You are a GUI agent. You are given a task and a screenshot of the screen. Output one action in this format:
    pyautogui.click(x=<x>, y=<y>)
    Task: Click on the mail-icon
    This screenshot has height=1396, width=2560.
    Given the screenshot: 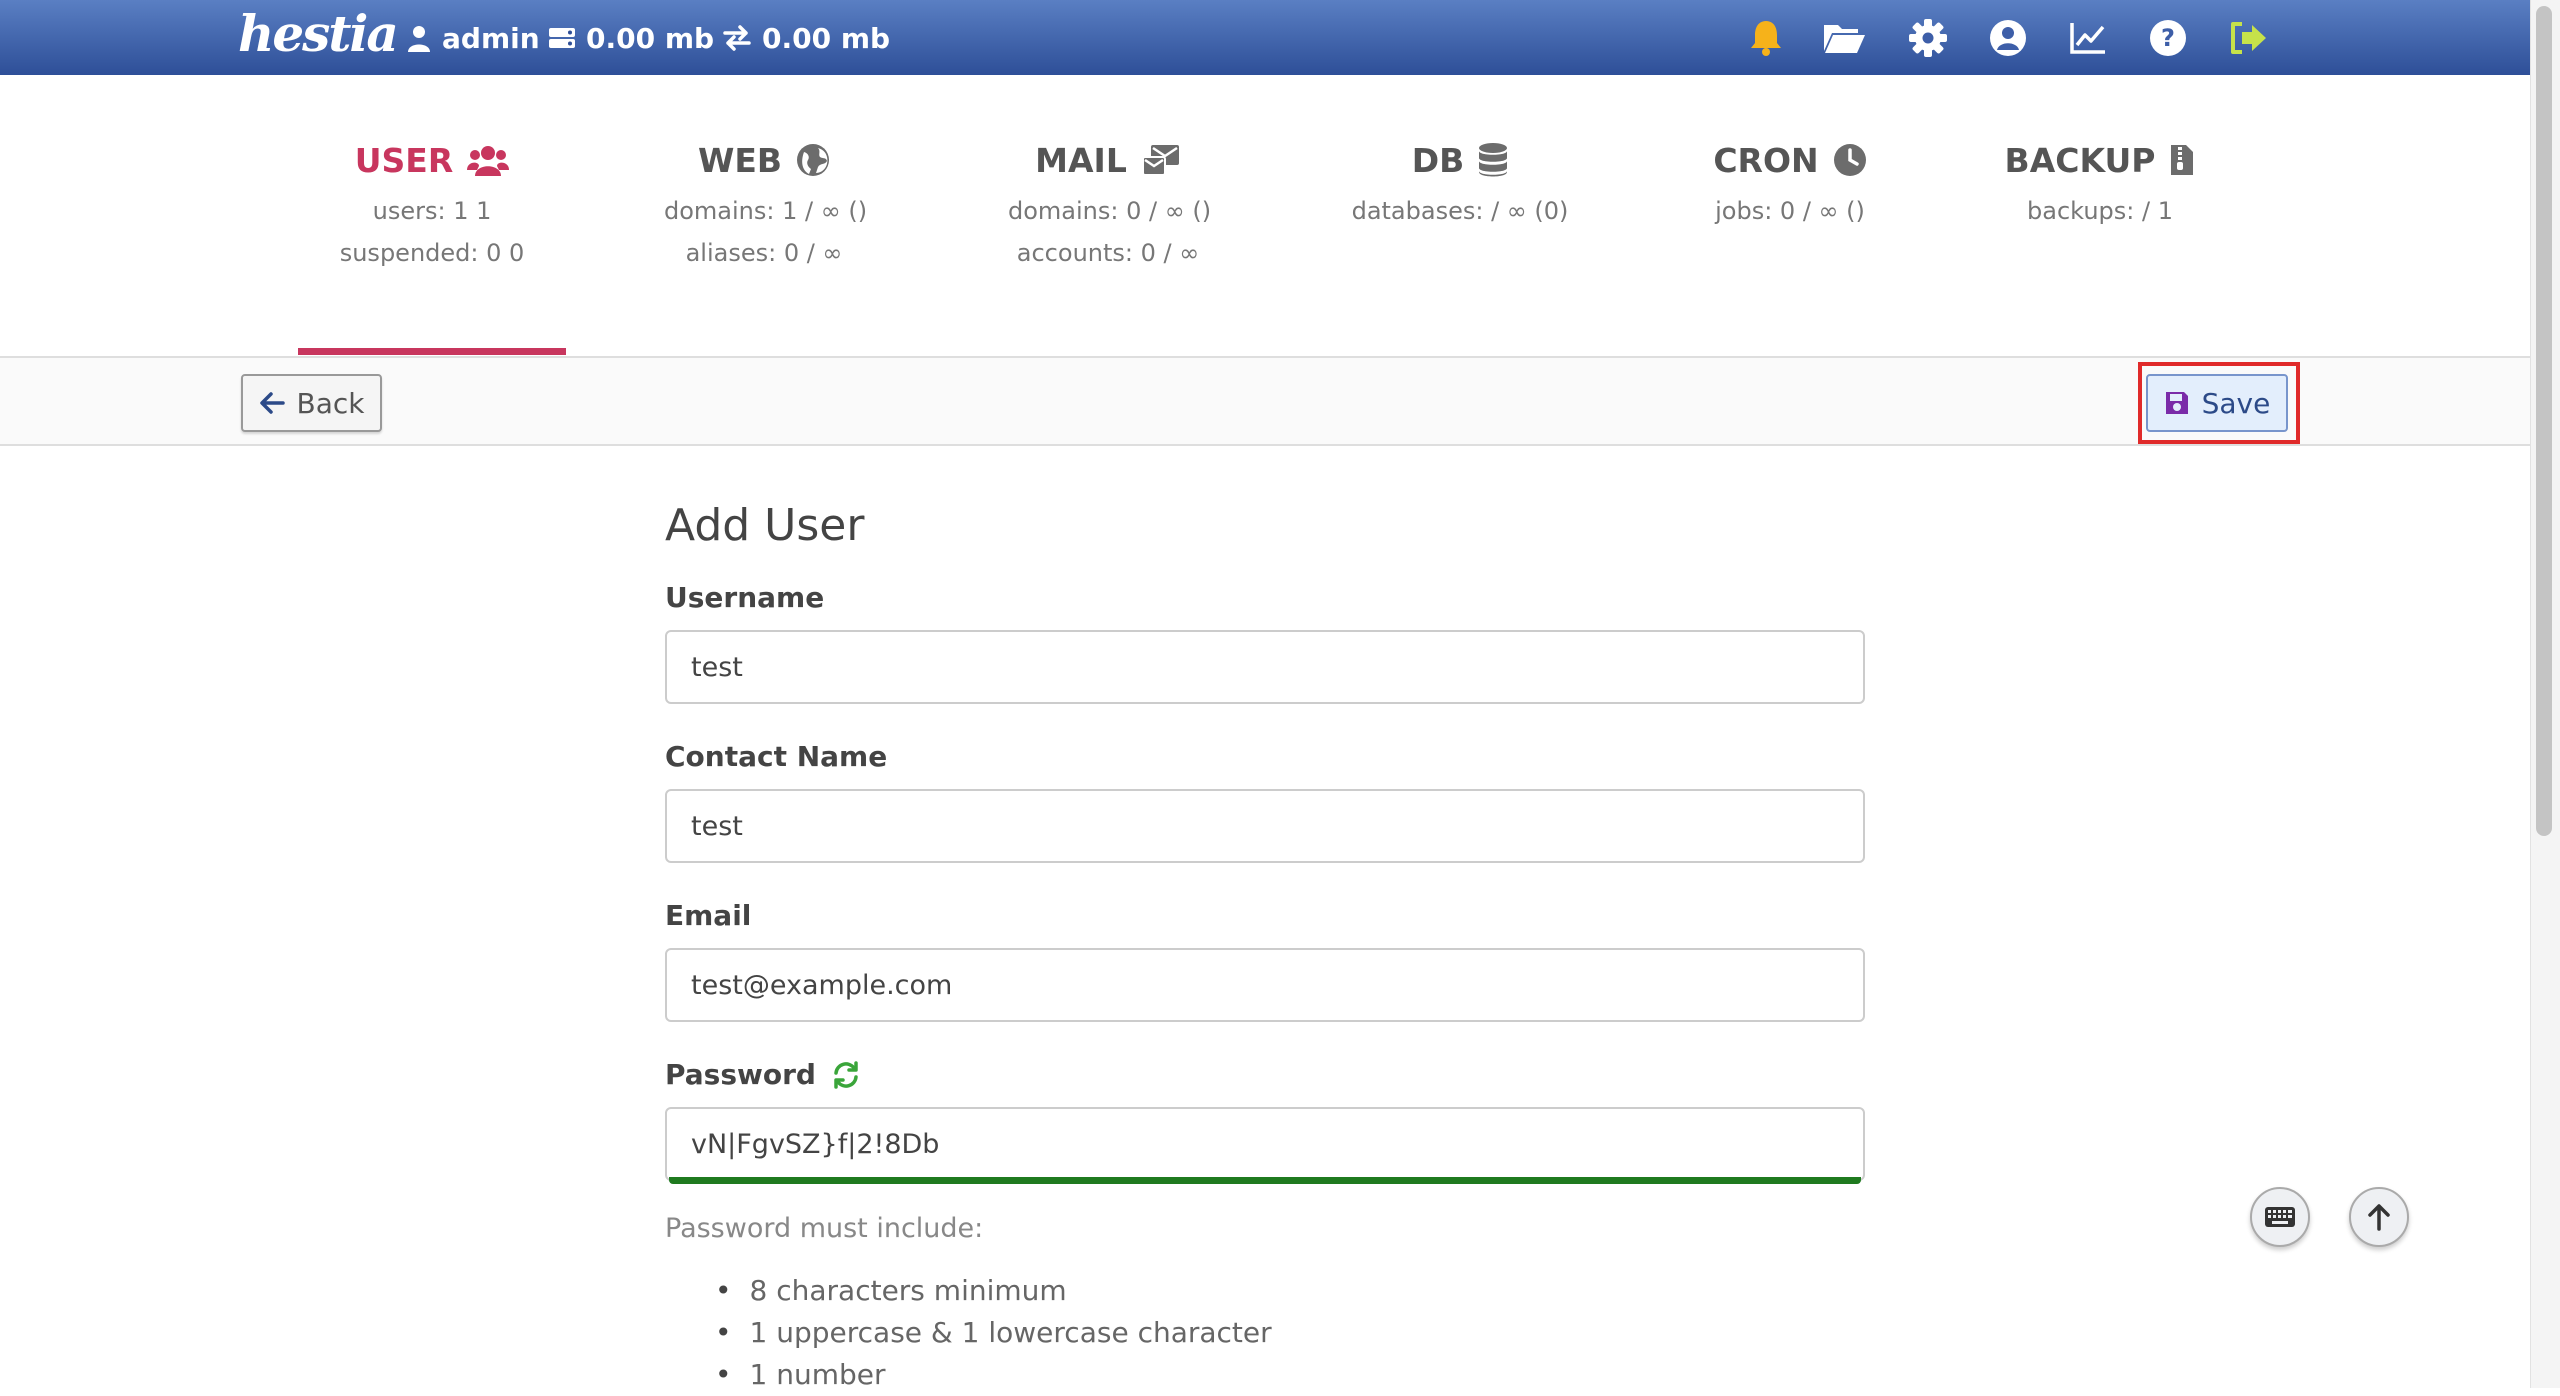 What is the action you would take?
    pyautogui.click(x=1160, y=160)
    